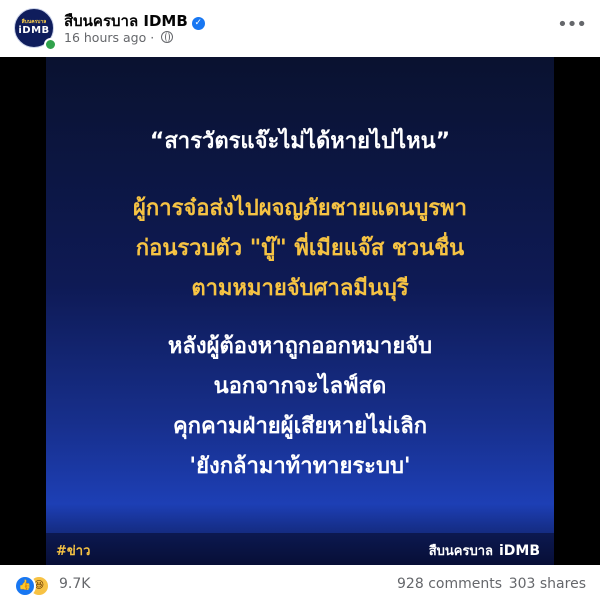  Describe the element at coordinates (74, 584) in the screenshot. I see `reactions-count: 9.7K` at that location.